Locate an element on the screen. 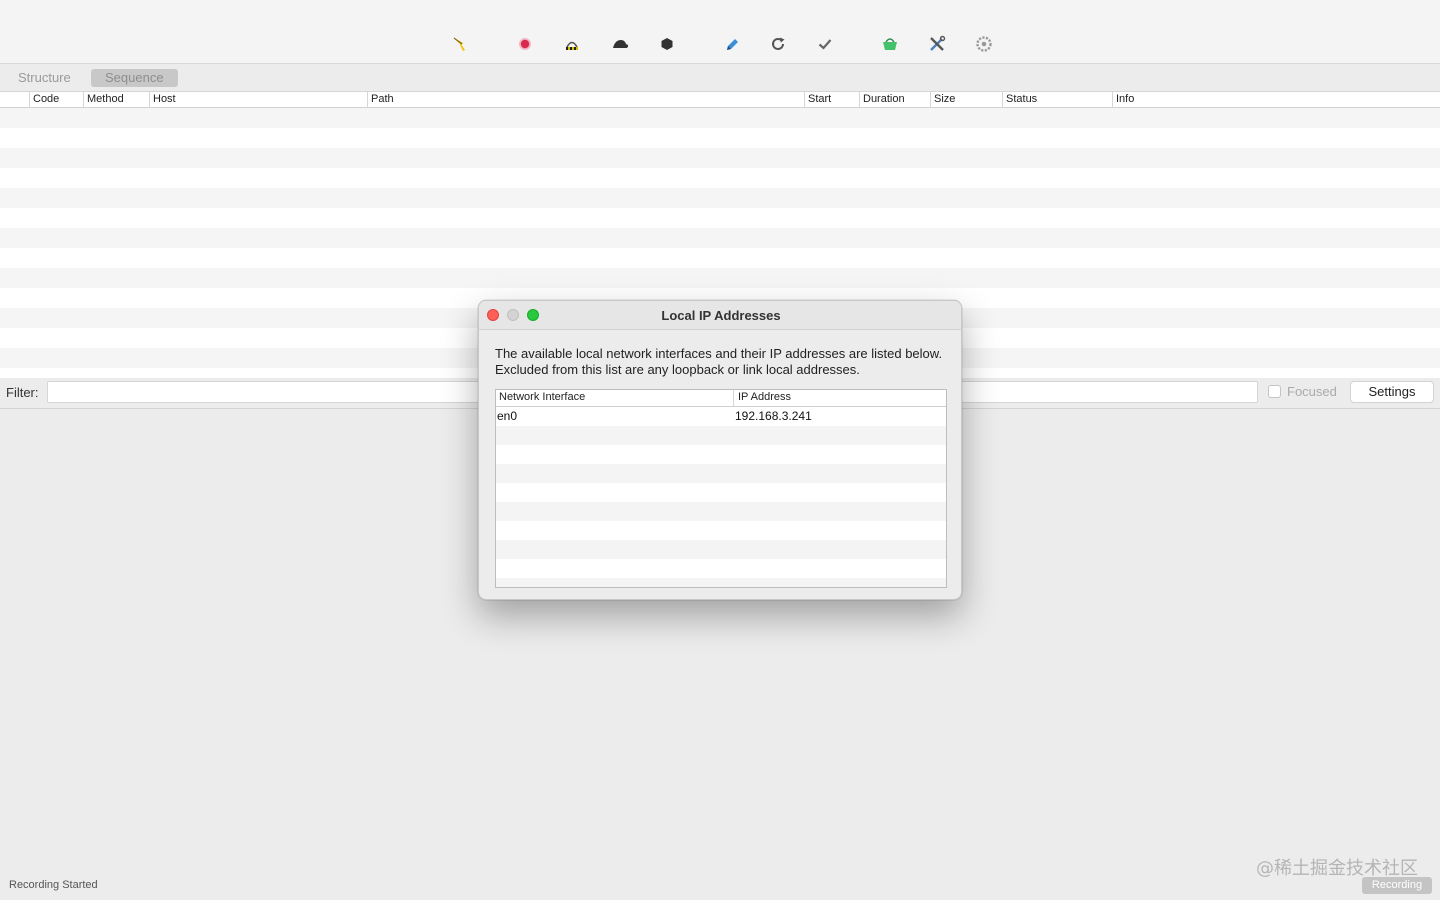  basket-icon is located at coordinates (890, 44).